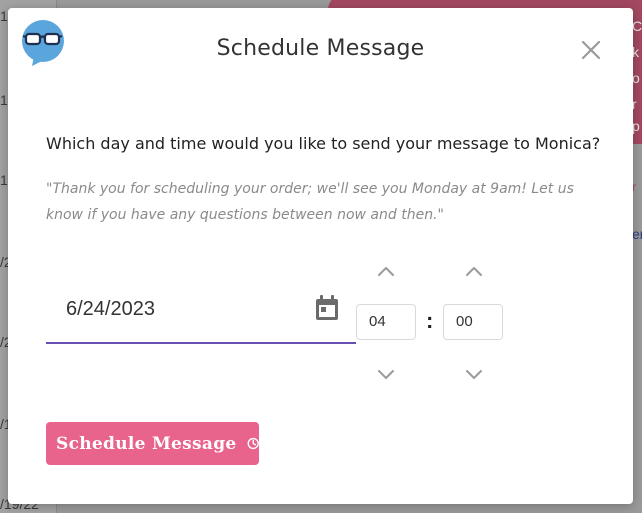 The image size is (642, 513). I want to click on background-snippet: p, so click(636, 126).